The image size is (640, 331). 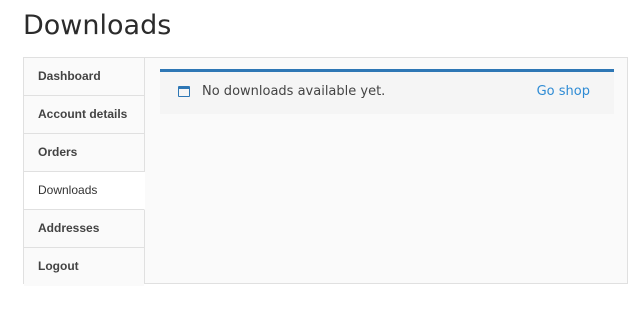 I want to click on nav-item-downloads: Downloads, so click(x=84, y=191).